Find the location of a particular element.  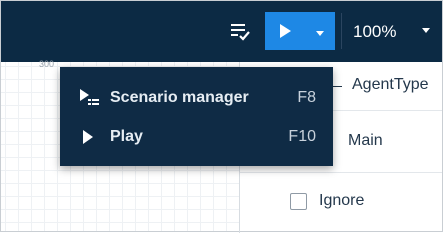

toolbar-divider is located at coordinates (341, 31).